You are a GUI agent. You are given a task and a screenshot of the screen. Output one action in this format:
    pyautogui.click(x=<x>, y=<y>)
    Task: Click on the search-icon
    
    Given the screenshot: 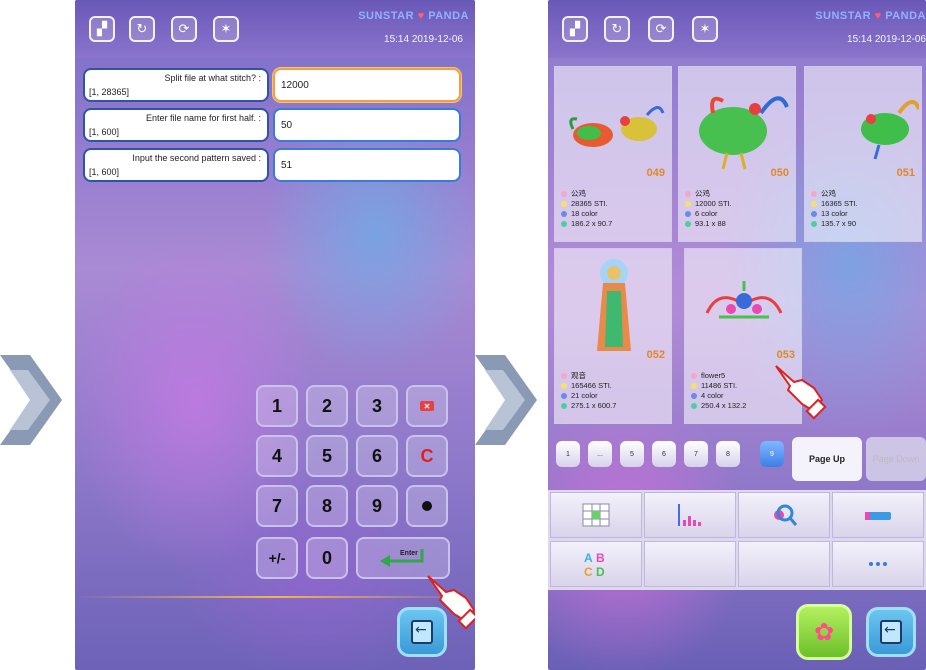 What is the action you would take?
    pyautogui.click(x=786, y=515)
    